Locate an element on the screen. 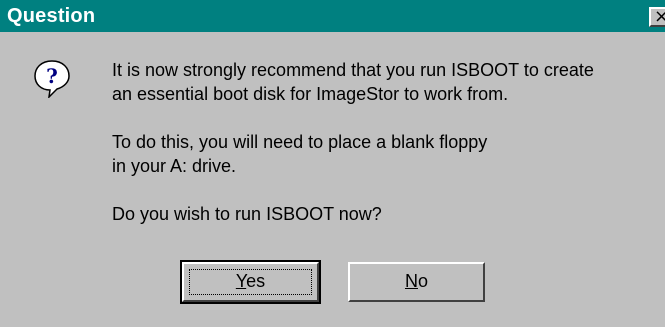  close-button: × is located at coordinates (657, 17).